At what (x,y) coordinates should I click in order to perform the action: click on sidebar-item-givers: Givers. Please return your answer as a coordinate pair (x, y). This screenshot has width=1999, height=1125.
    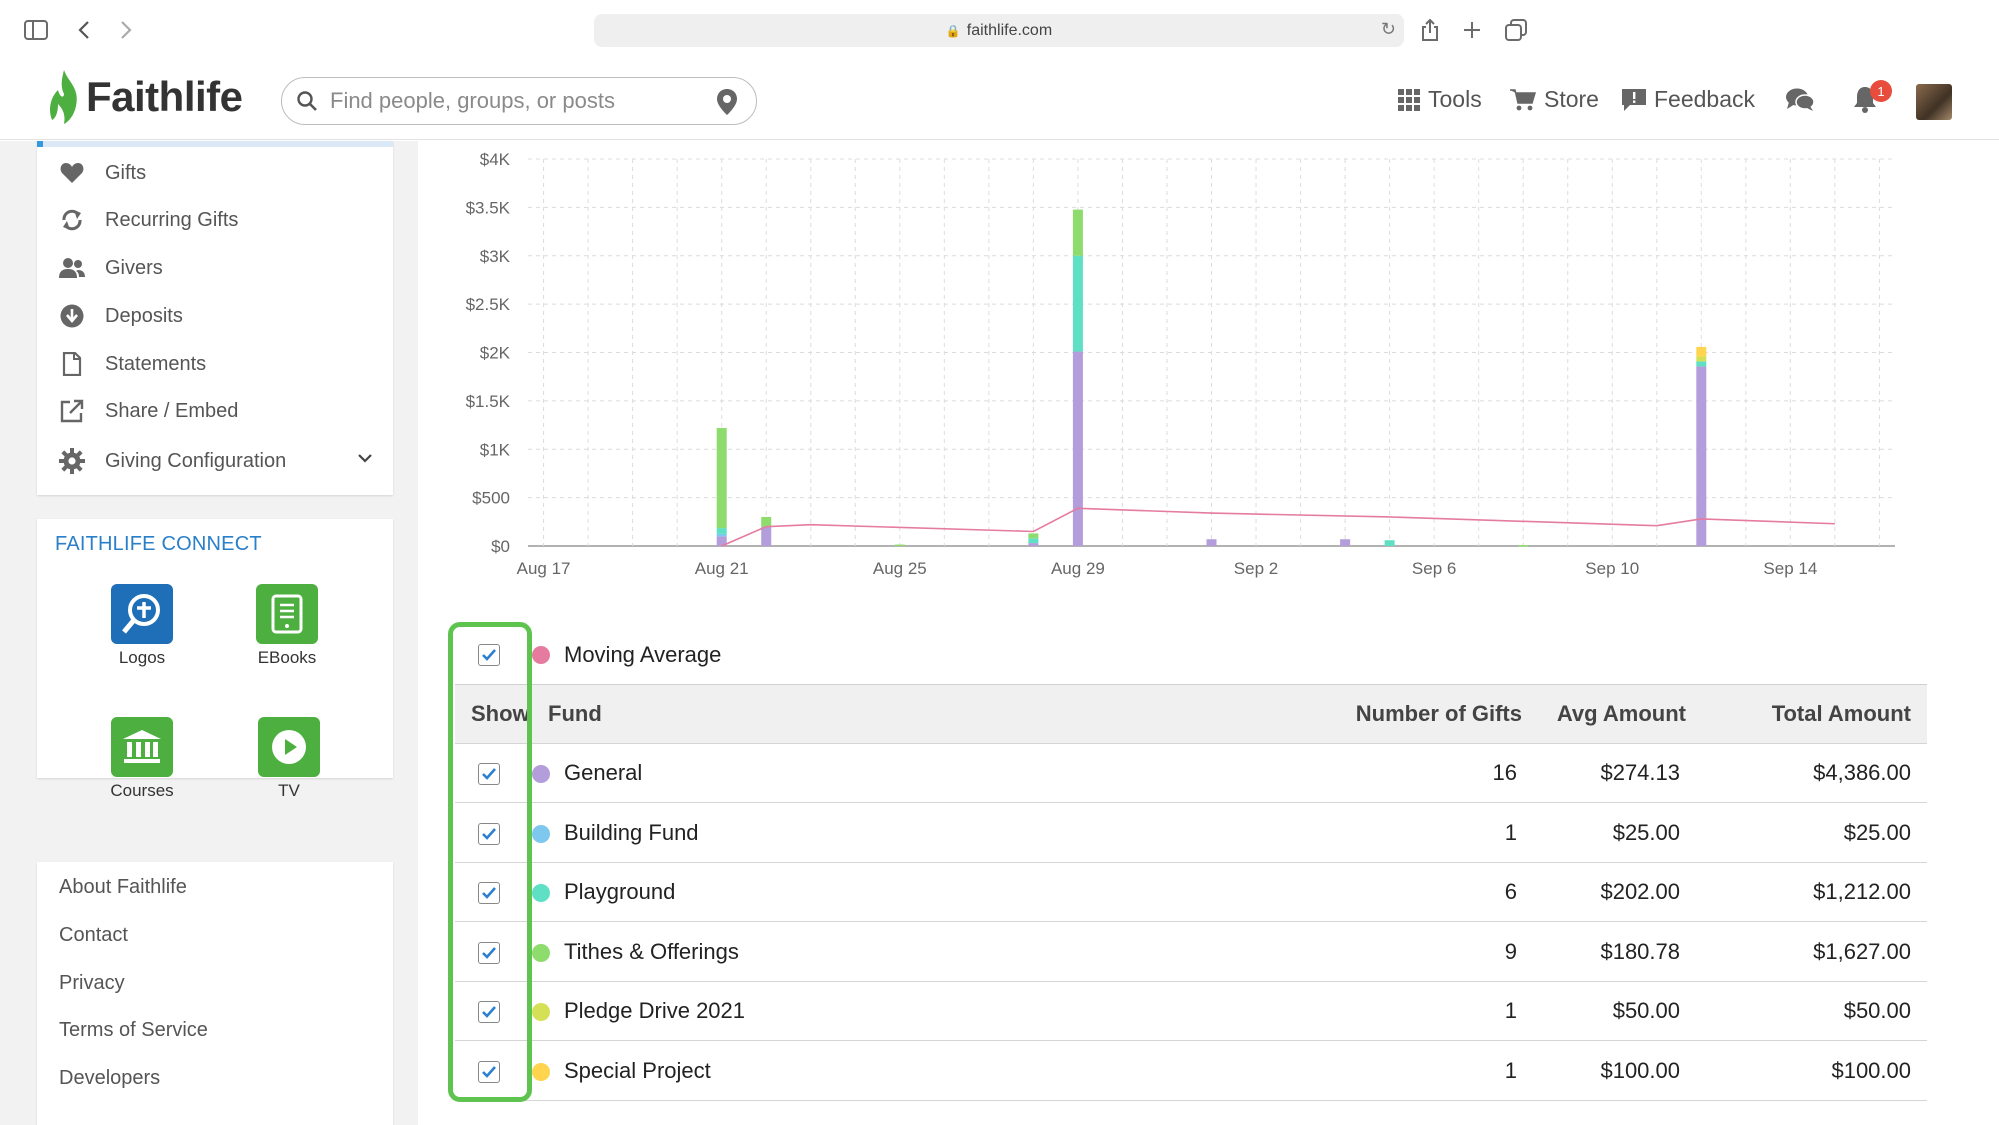
    Looking at the image, I should click on (111, 268).